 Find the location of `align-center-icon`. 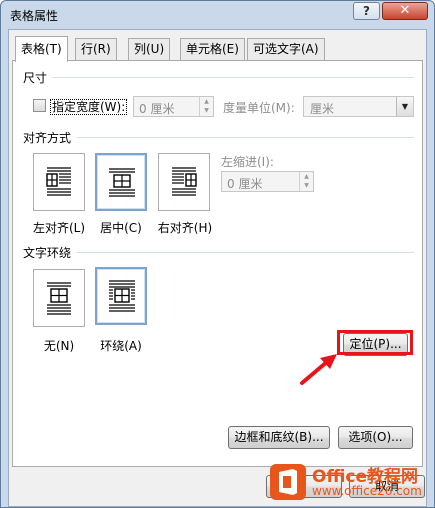

align-center-icon is located at coordinates (122, 182).